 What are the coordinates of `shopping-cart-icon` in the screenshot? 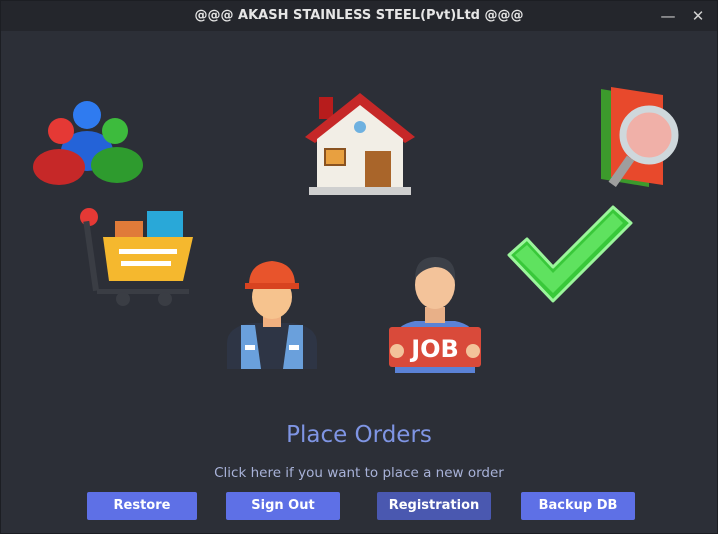 It's located at (138, 259).